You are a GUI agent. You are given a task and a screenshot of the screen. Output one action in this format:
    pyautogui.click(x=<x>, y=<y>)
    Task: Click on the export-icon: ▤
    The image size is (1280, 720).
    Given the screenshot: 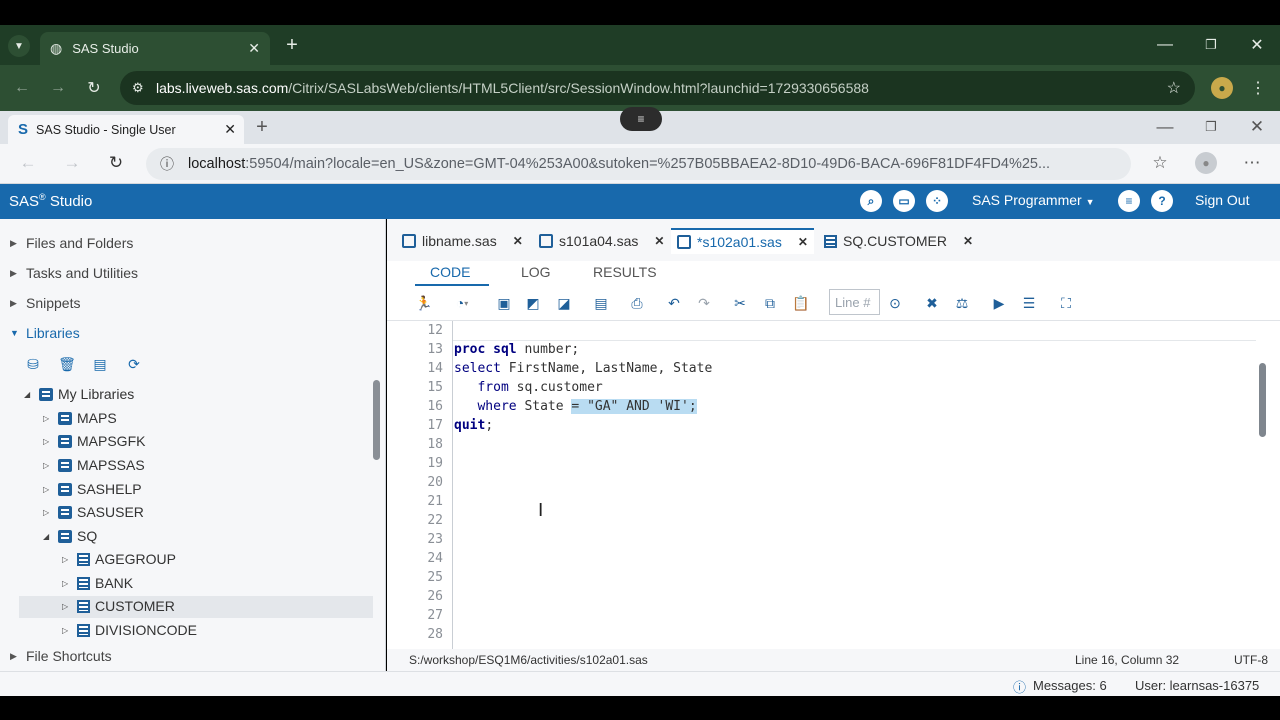 What is the action you would take?
    pyautogui.click(x=601, y=303)
    